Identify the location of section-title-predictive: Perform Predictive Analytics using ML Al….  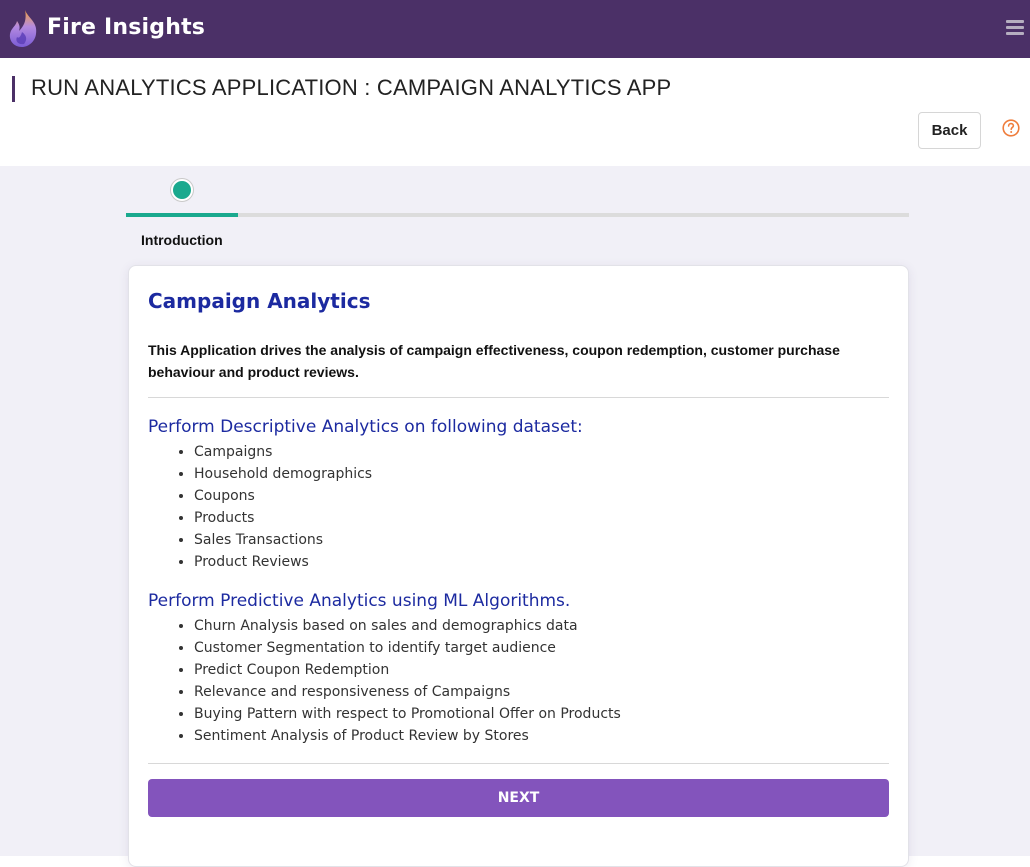
(359, 601).